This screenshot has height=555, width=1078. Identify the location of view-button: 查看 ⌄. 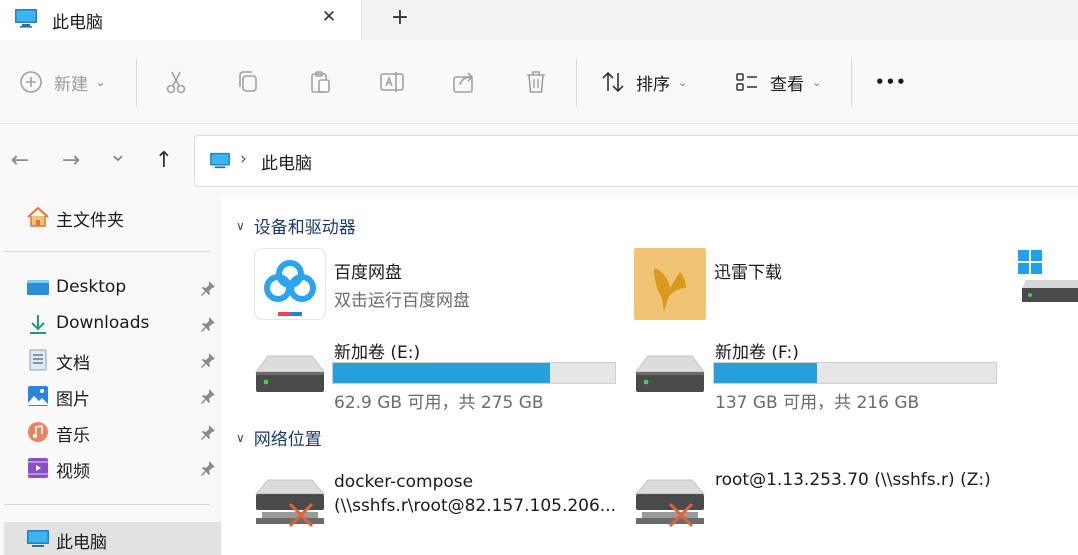
(777, 82).